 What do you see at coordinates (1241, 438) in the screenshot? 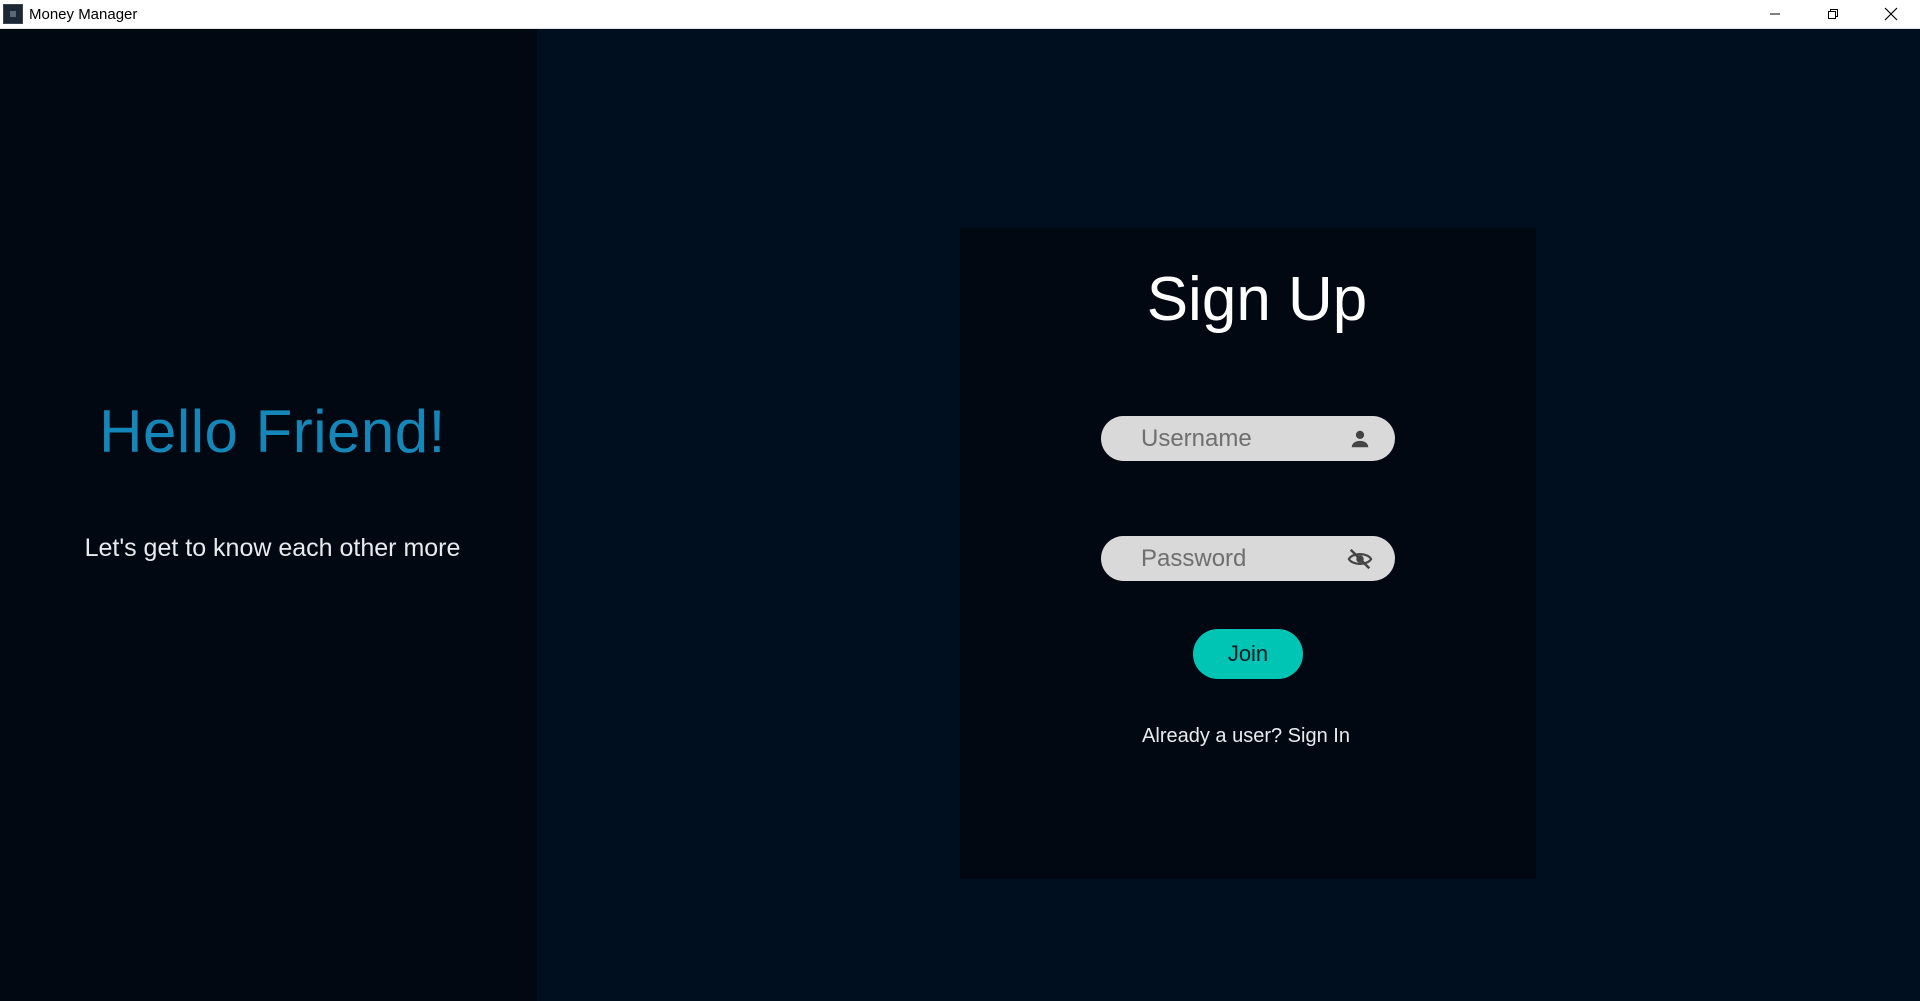
I see `username-input` at bounding box center [1241, 438].